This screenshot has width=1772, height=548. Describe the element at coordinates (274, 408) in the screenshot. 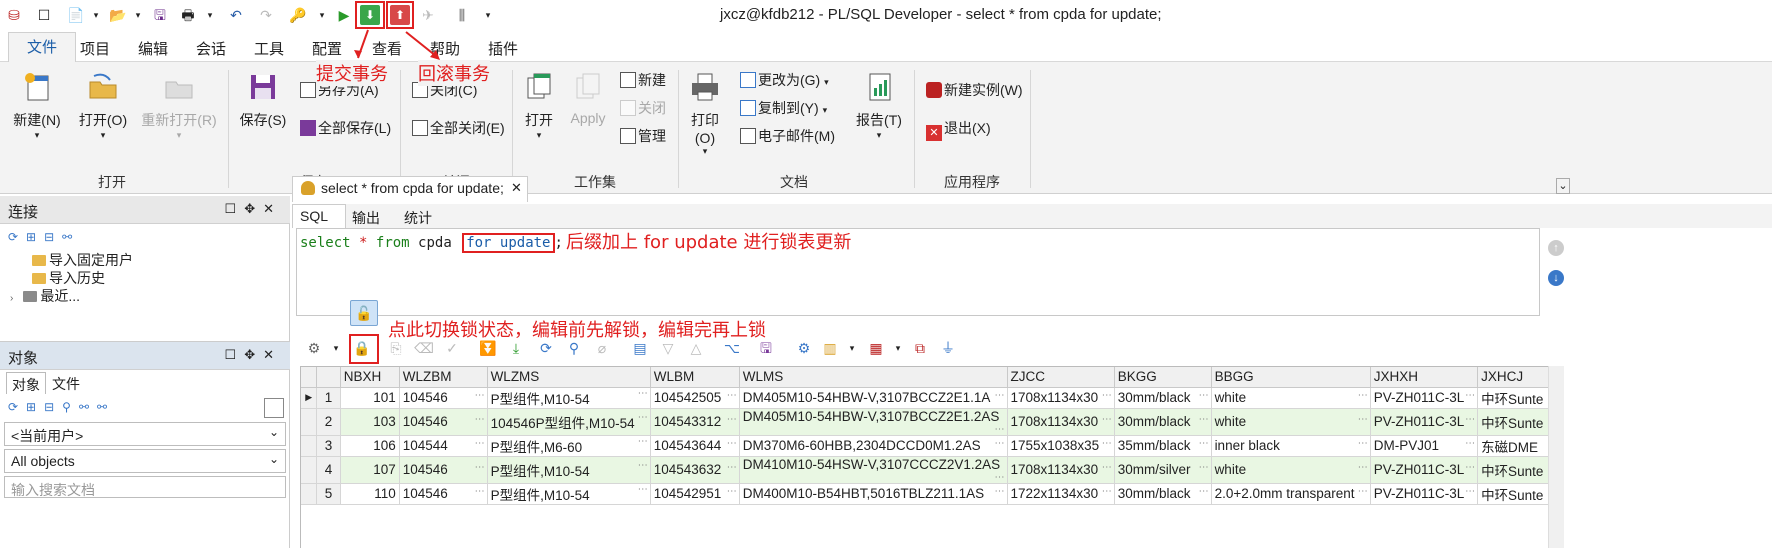

I see `filter-checkbox` at that location.